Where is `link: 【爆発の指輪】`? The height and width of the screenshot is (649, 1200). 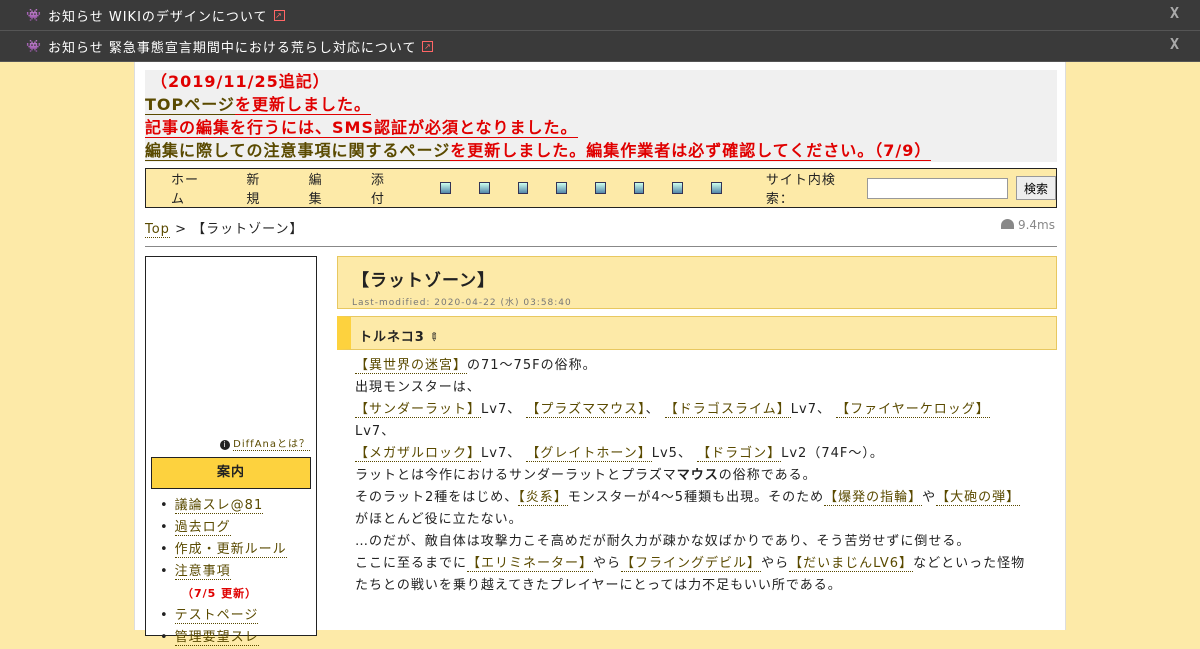 link: 【爆発の指輪】 is located at coordinates (873, 498).